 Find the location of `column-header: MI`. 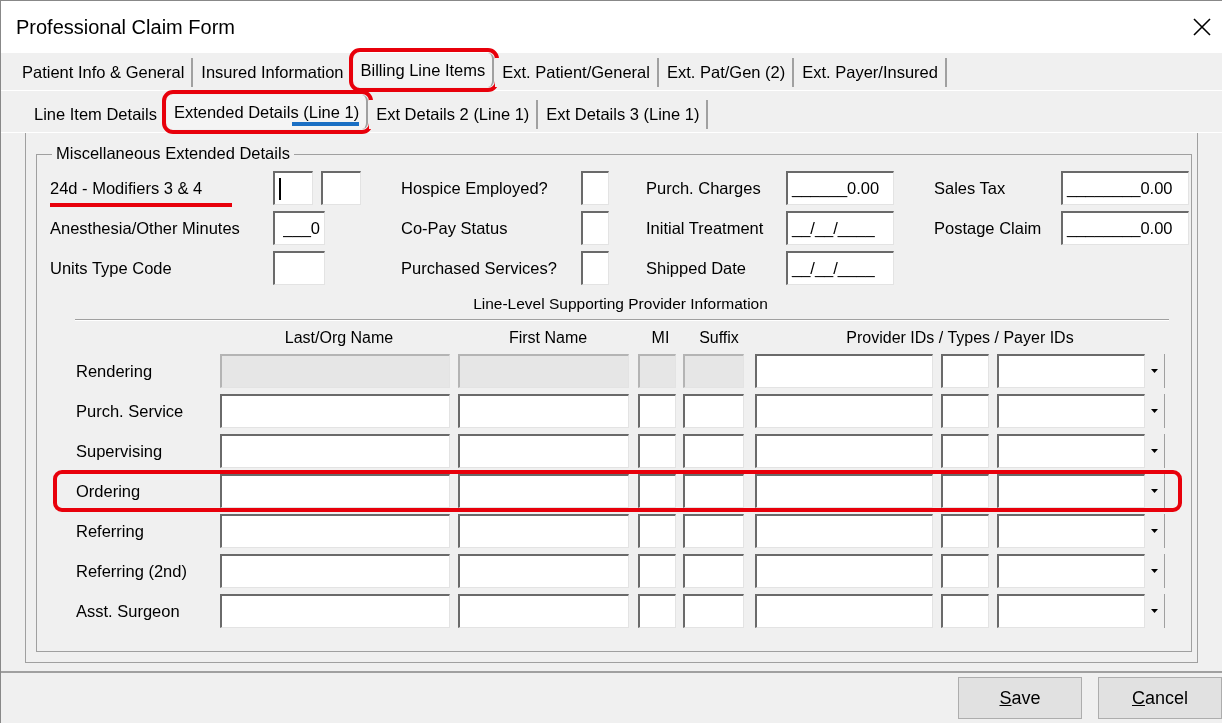

column-header: MI is located at coordinates (660, 338).